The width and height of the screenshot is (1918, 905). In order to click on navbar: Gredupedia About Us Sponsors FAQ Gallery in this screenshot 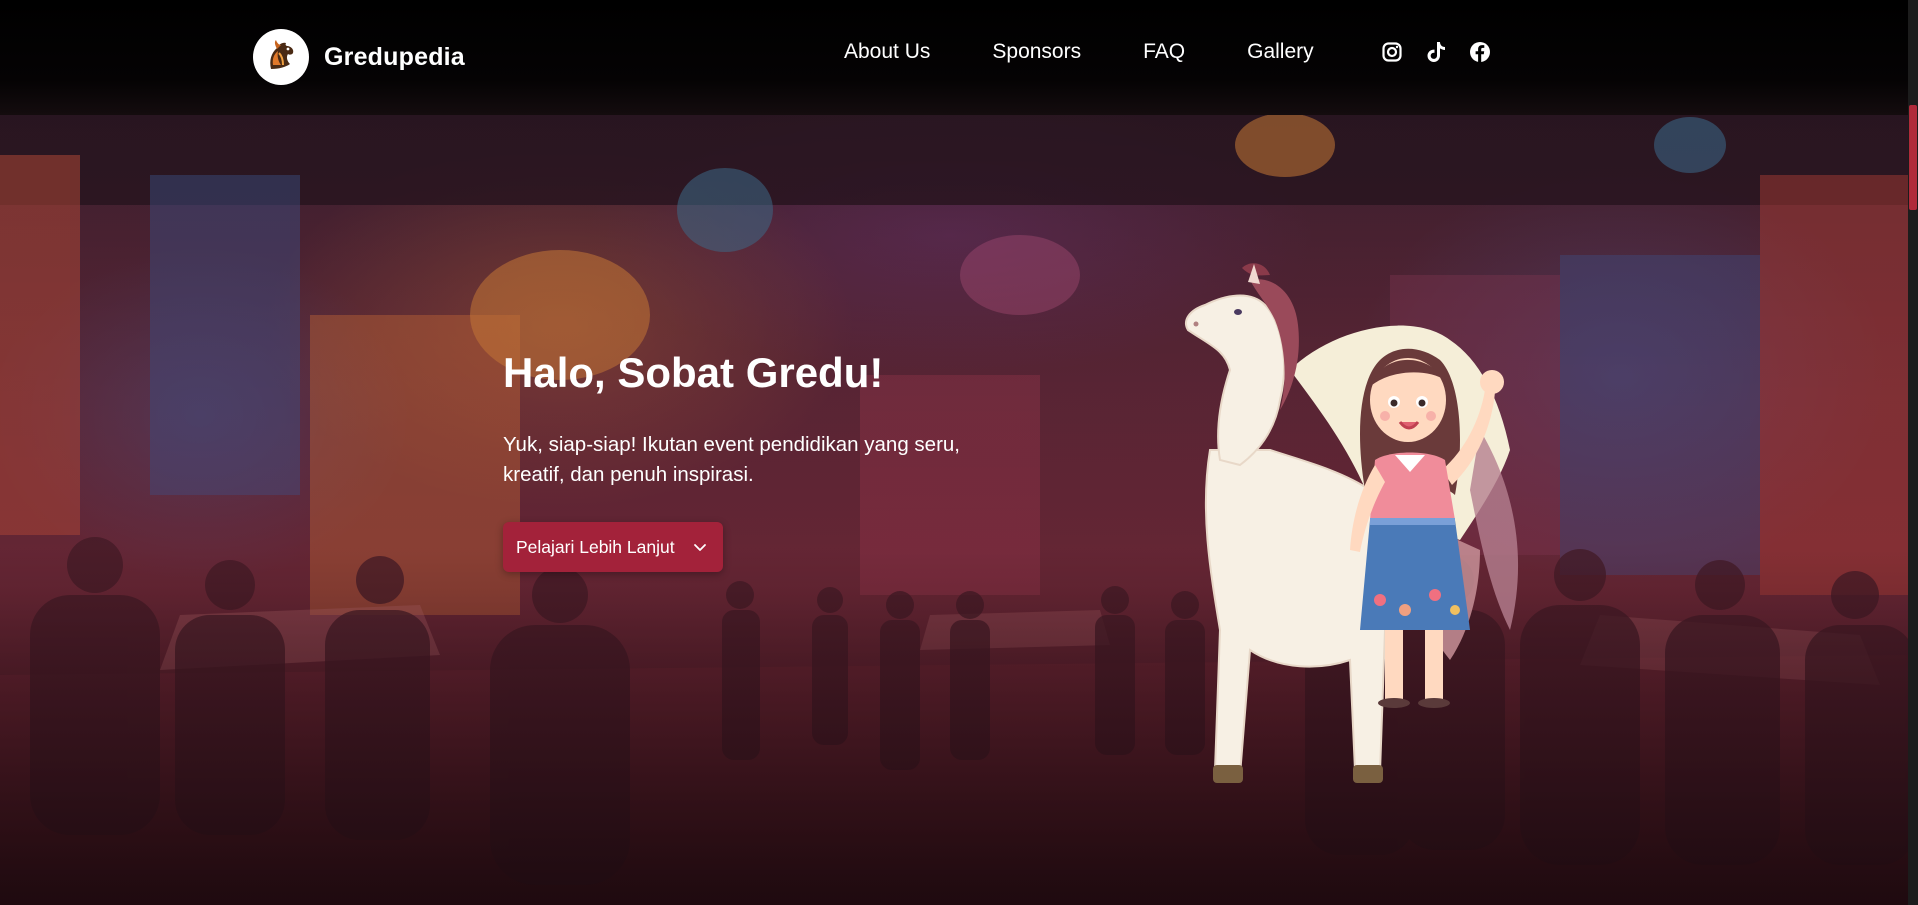, I will do `click(954, 57)`.